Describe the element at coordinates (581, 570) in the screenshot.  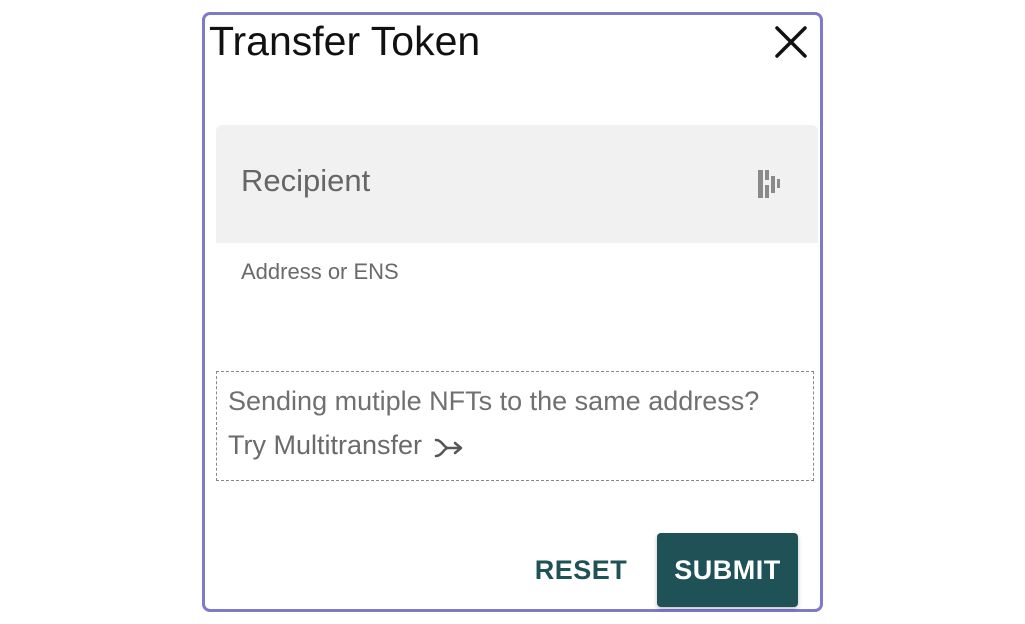
I see `reset-button: RESET` at that location.